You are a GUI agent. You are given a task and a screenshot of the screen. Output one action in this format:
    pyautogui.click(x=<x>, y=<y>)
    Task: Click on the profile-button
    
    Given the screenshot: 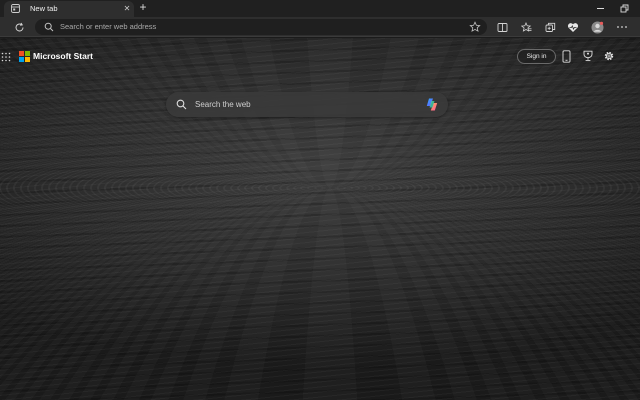 What is the action you would take?
    pyautogui.click(x=597, y=27)
    